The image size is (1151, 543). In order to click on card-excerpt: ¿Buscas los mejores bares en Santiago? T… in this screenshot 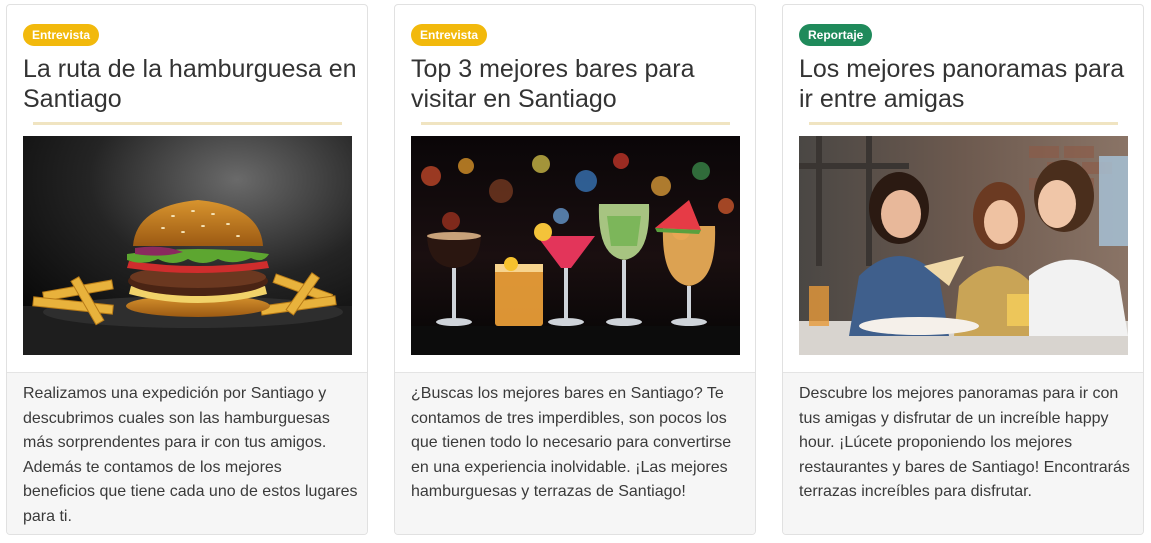, I will do `click(571, 442)`.